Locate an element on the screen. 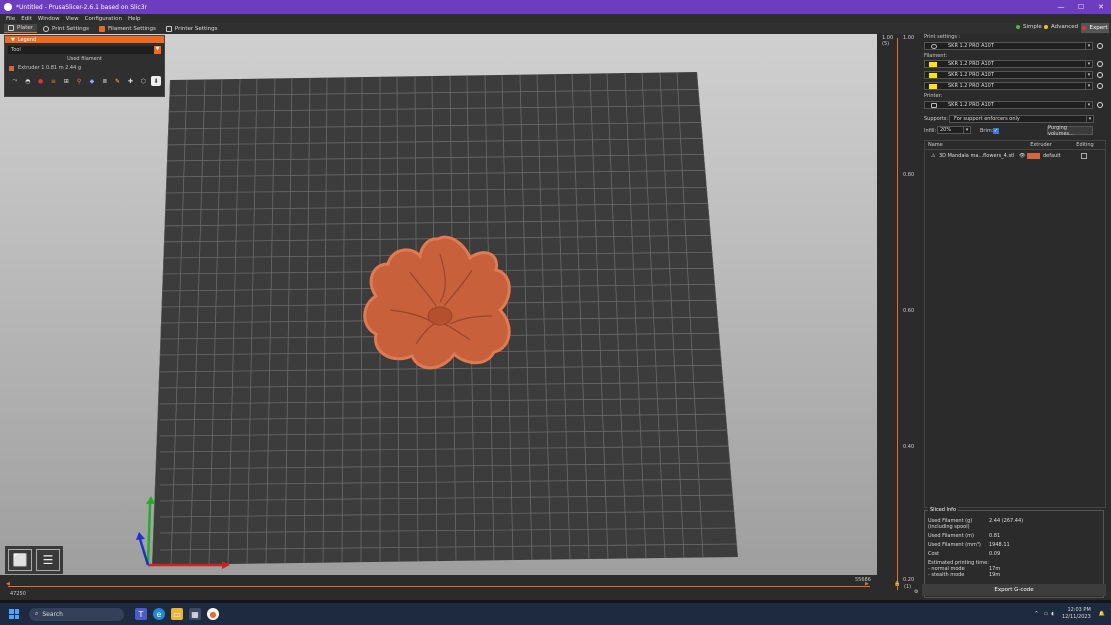  printer-combo: SKR 1.2 PRO A10T ▾ is located at coordinates (1008, 105).